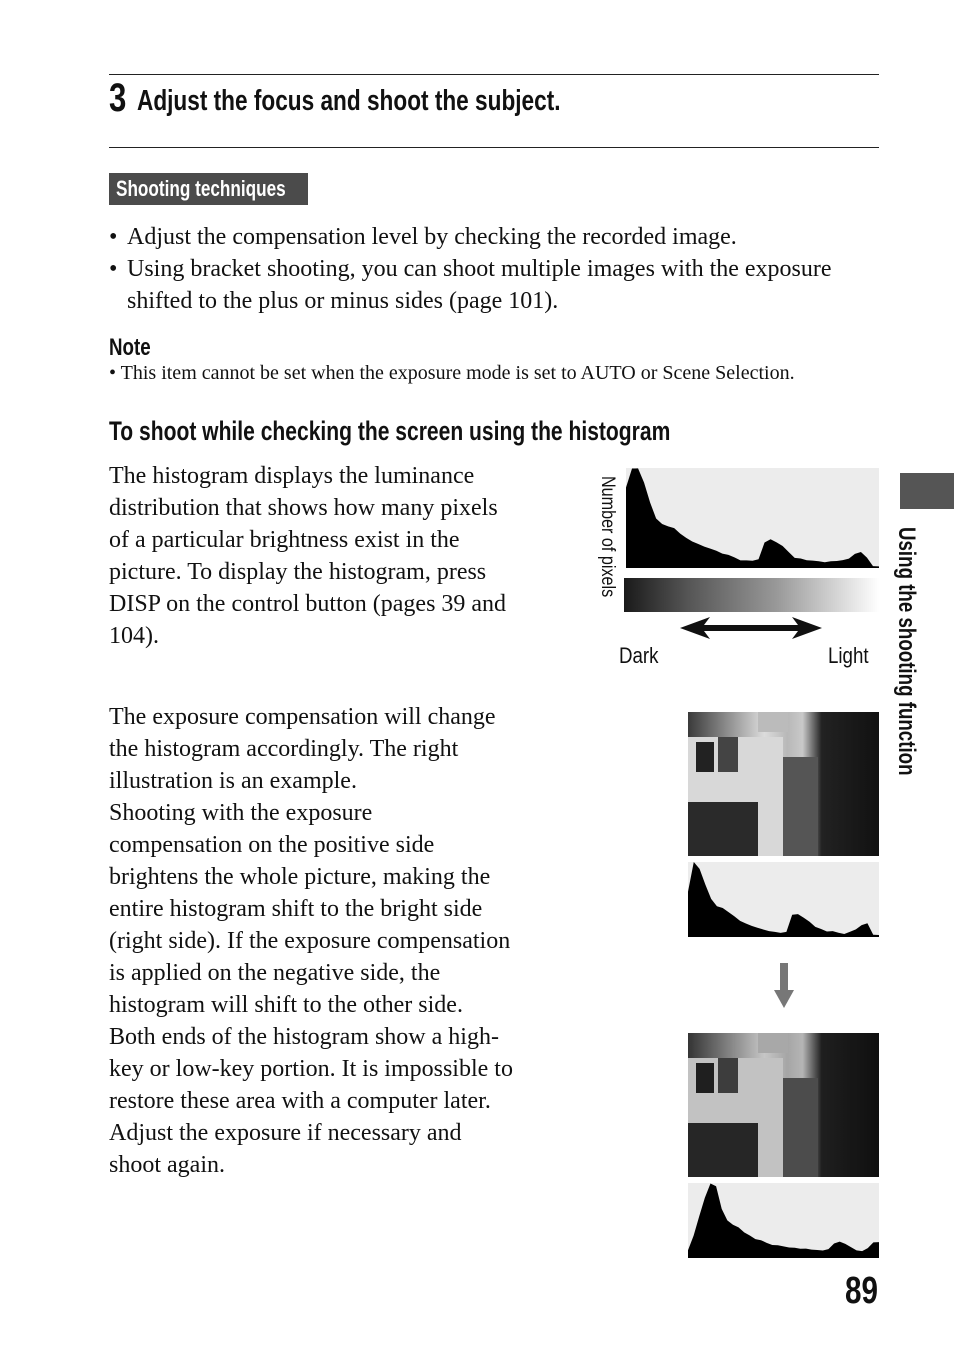 The image size is (954, 1345). What do you see at coordinates (117, 98) in the screenshot?
I see `step-number: 3` at bounding box center [117, 98].